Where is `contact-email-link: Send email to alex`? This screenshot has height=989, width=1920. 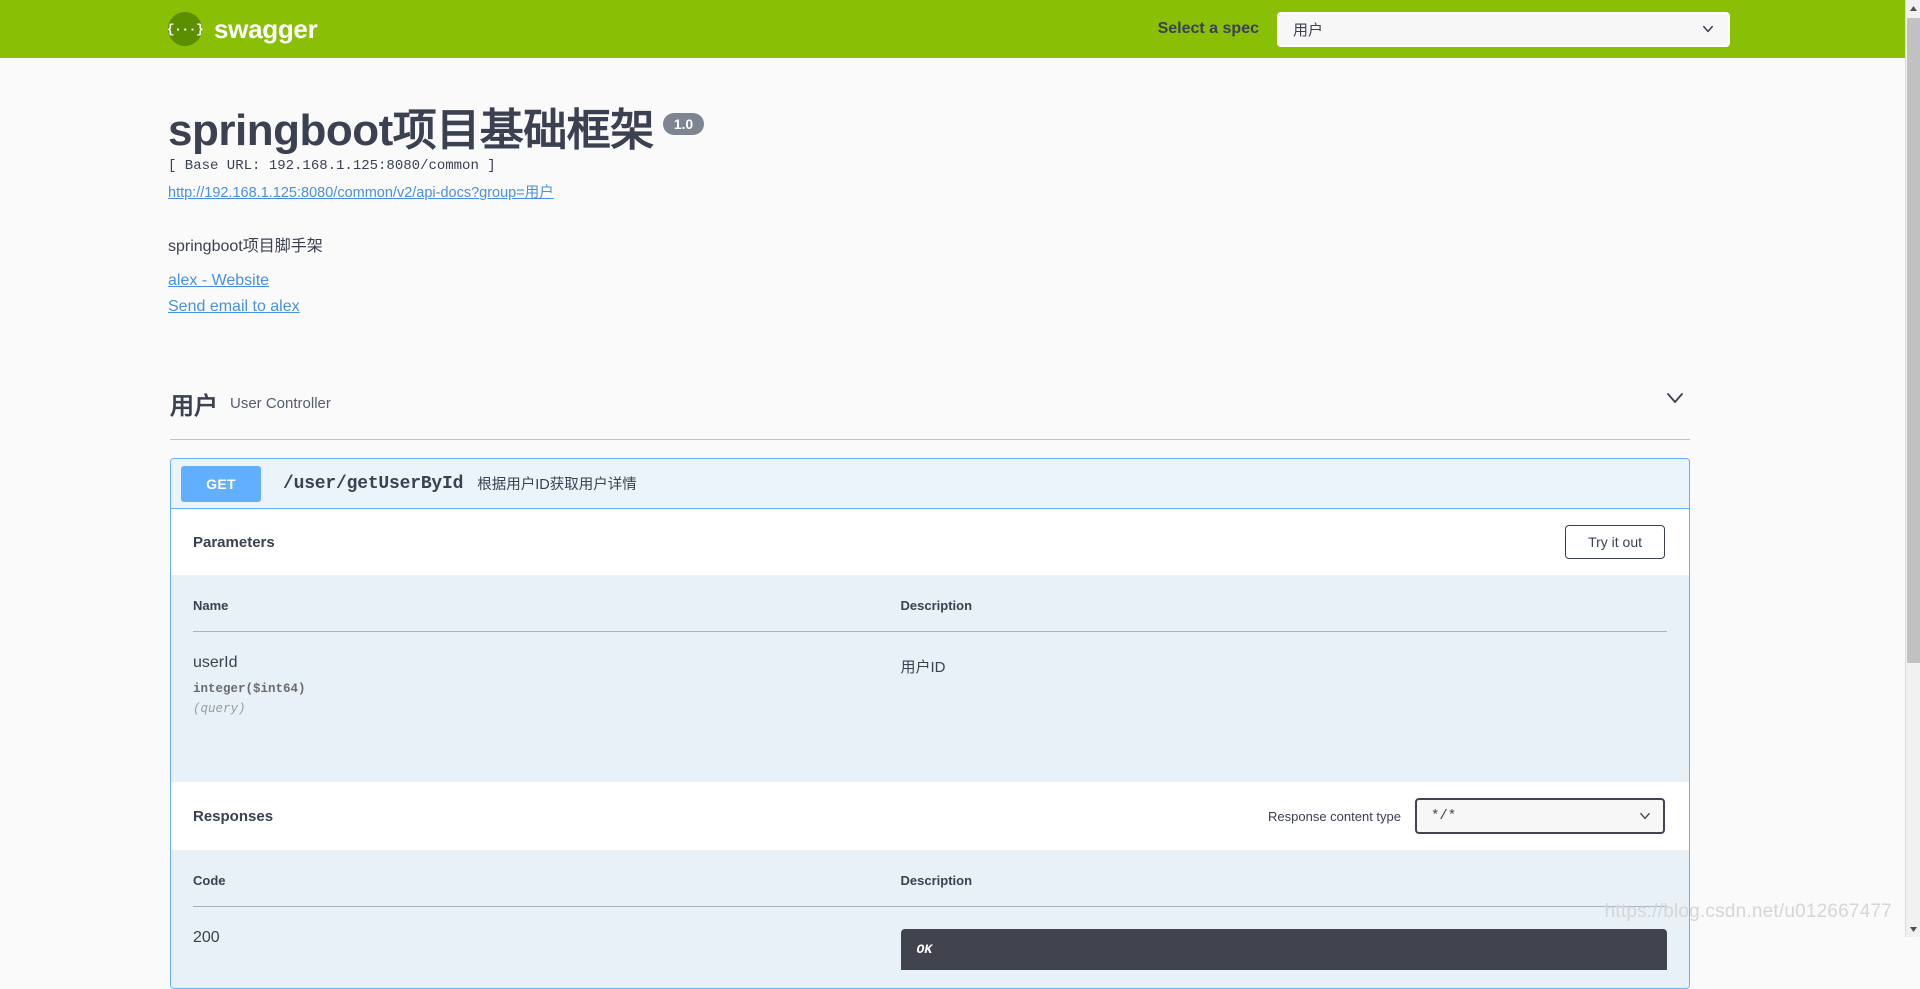 contact-email-link: Send email to alex is located at coordinates (1036, 307).